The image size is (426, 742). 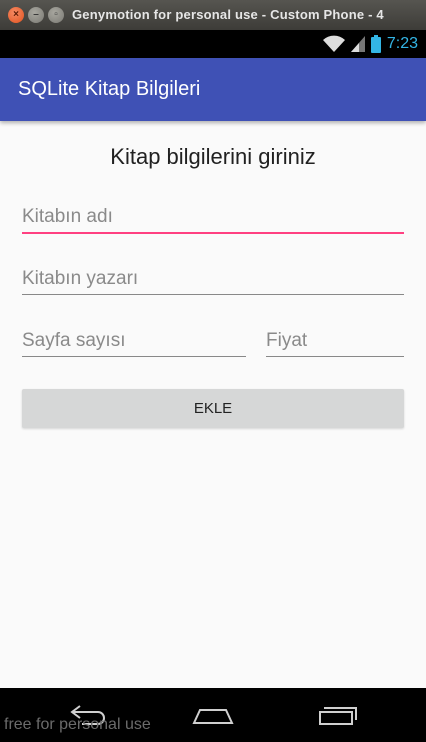 I want to click on signal-icon, so click(x=357, y=44).